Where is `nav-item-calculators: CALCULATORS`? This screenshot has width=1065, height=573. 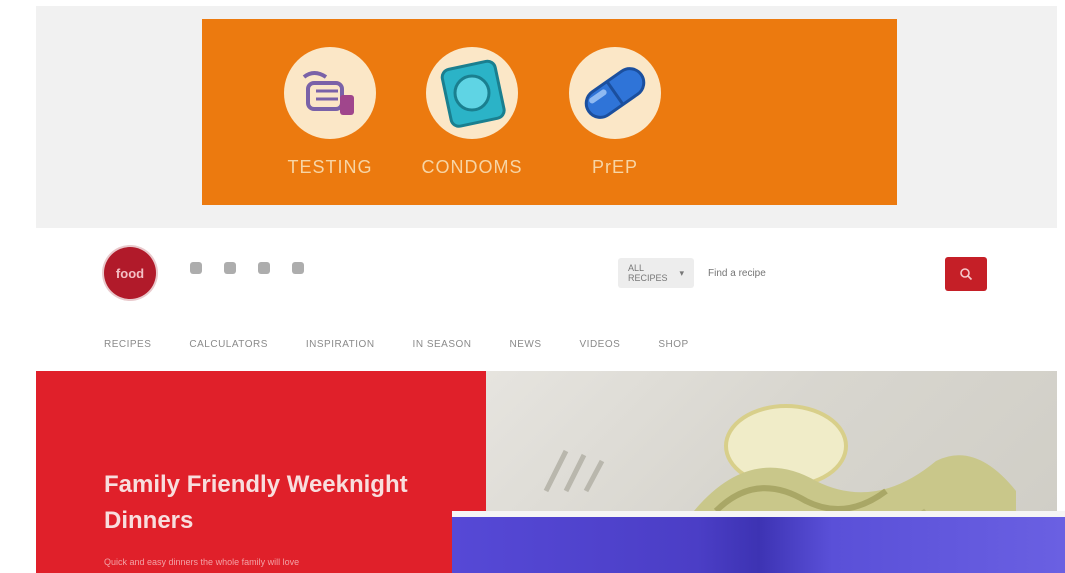
nav-item-calculators: CALCULATORS is located at coordinates (228, 344).